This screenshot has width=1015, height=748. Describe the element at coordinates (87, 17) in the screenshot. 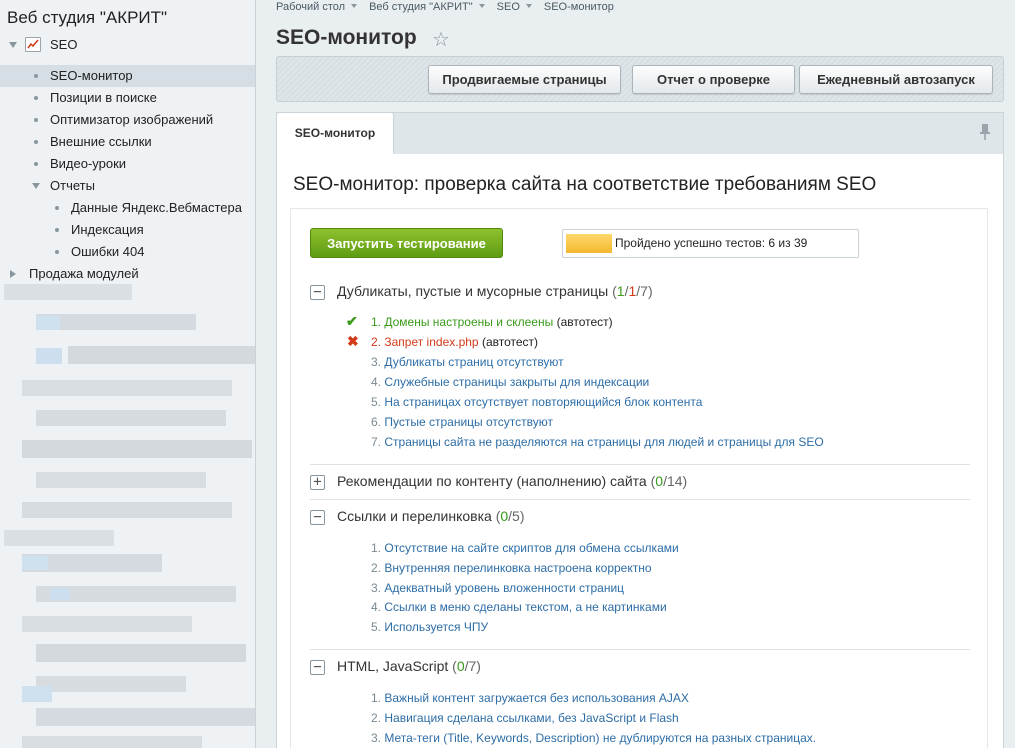

I see `site-title: Веб студия "АКРИТ"` at that location.